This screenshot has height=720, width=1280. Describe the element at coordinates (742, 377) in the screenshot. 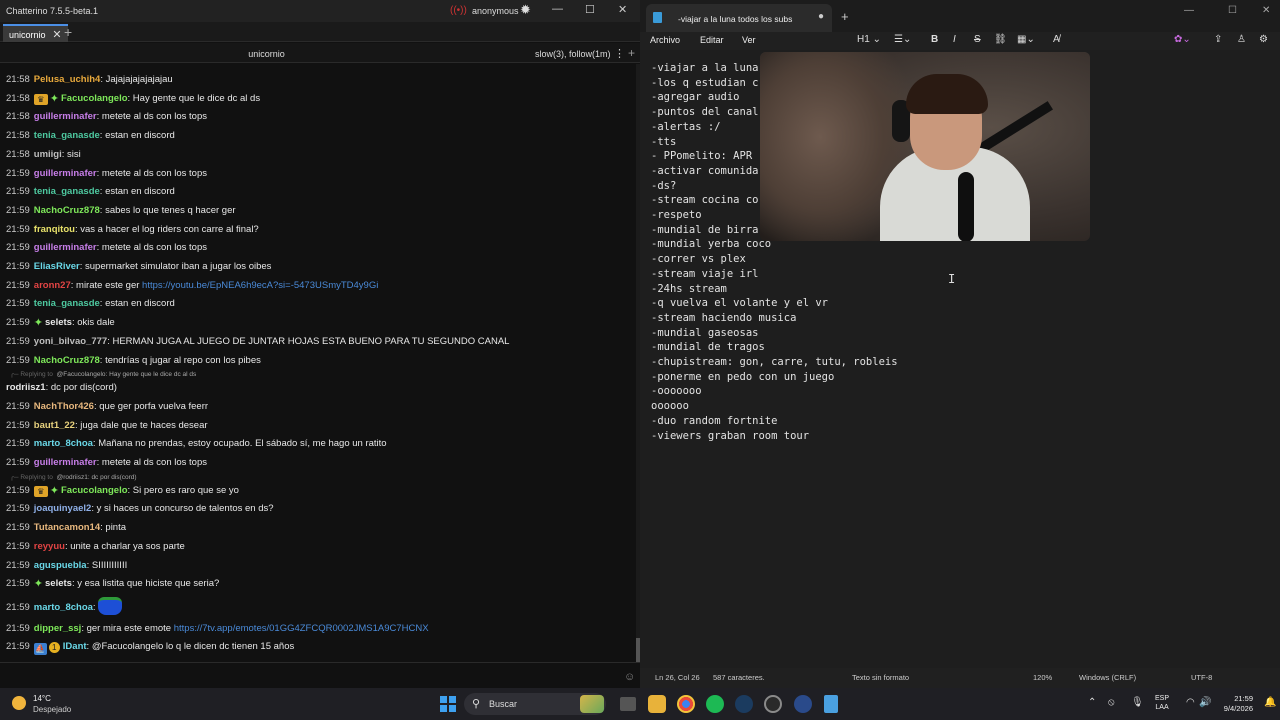

I see `text-line: -ponerme en pedo con un juego` at that location.